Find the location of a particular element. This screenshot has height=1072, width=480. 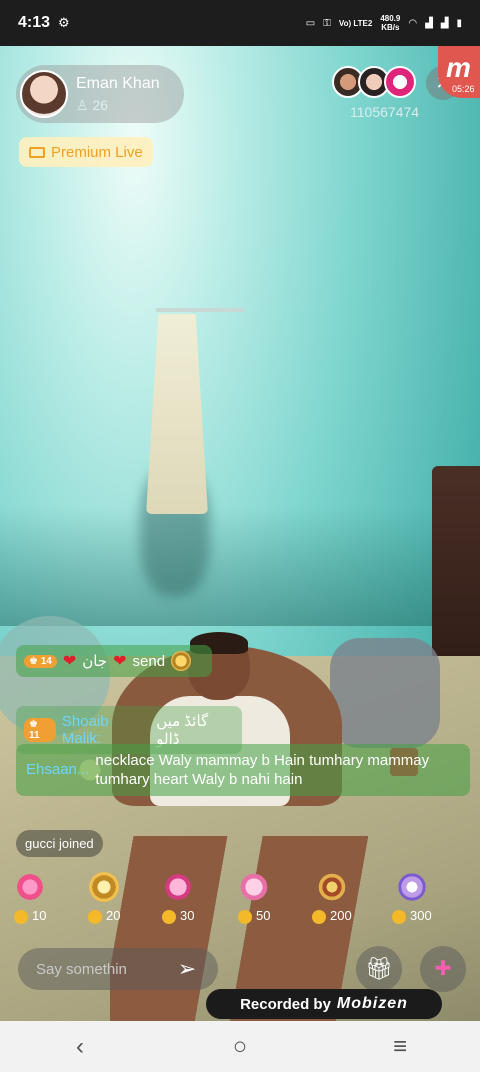

mobizen-logo-icon: m is located at coordinates (458, 67).